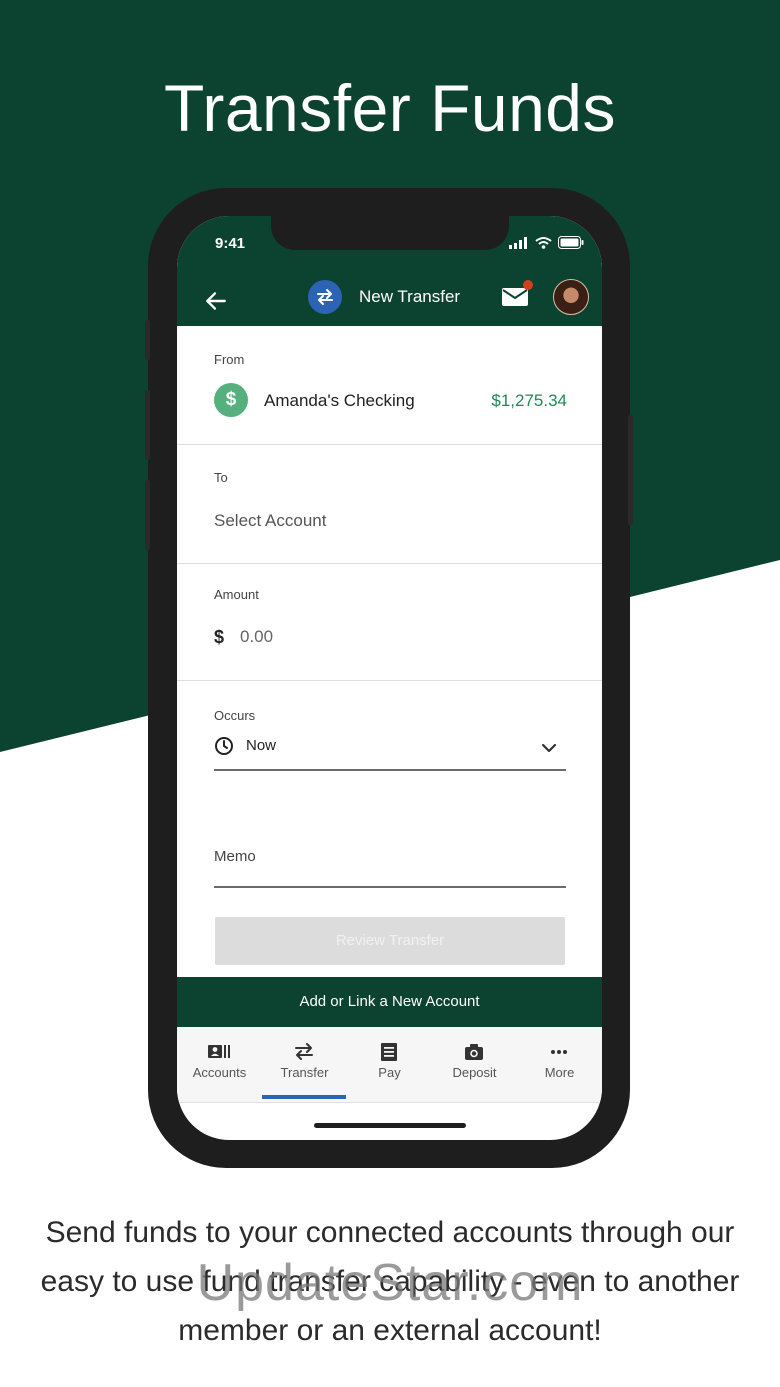 This screenshot has width=780, height=1387. Describe the element at coordinates (529, 400) in the screenshot. I see `from-account-balance: $1,275.34` at that location.